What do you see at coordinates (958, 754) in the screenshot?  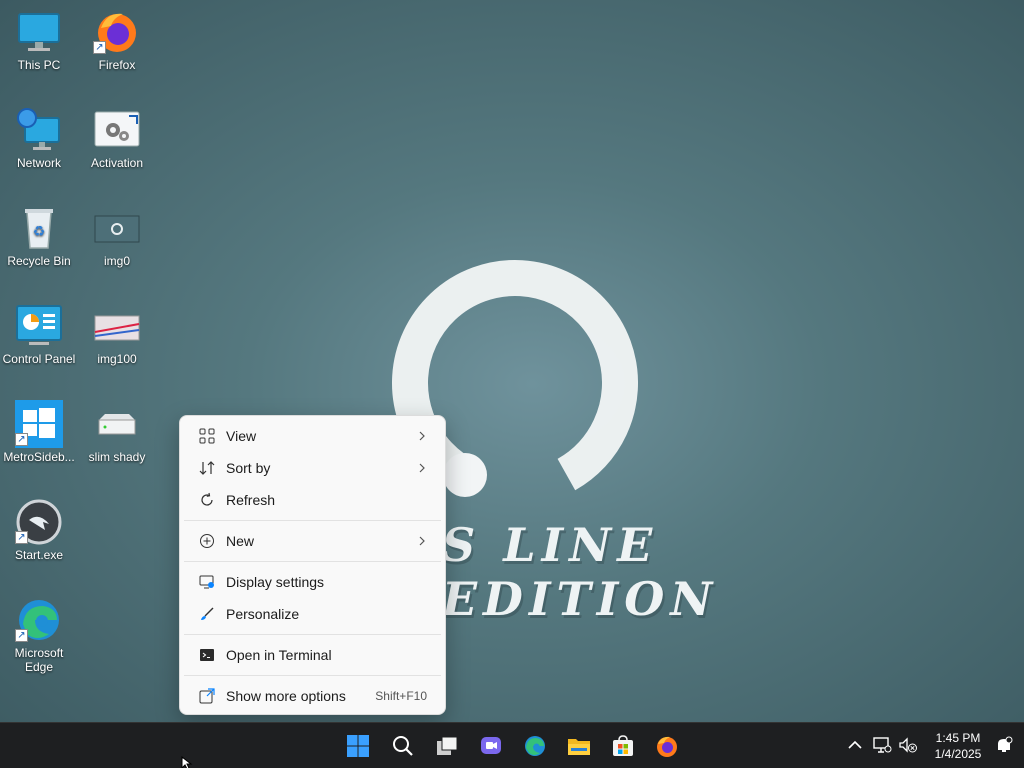 I see `clock-date: 1/4/2025` at bounding box center [958, 754].